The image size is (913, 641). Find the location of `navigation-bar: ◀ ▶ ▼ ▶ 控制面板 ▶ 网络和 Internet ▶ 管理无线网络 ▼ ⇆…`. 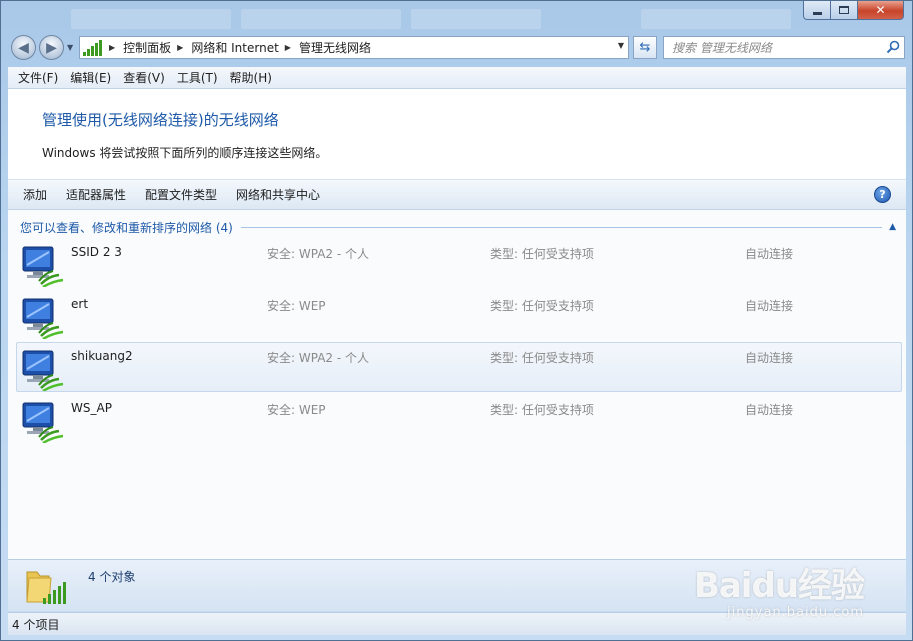

navigation-bar: ◀ ▶ ▼ ▶ 控制面板 ▶ 网络和 Internet ▶ 管理无线网络 ▼ ⇆… is located at coordinates (456, 47).